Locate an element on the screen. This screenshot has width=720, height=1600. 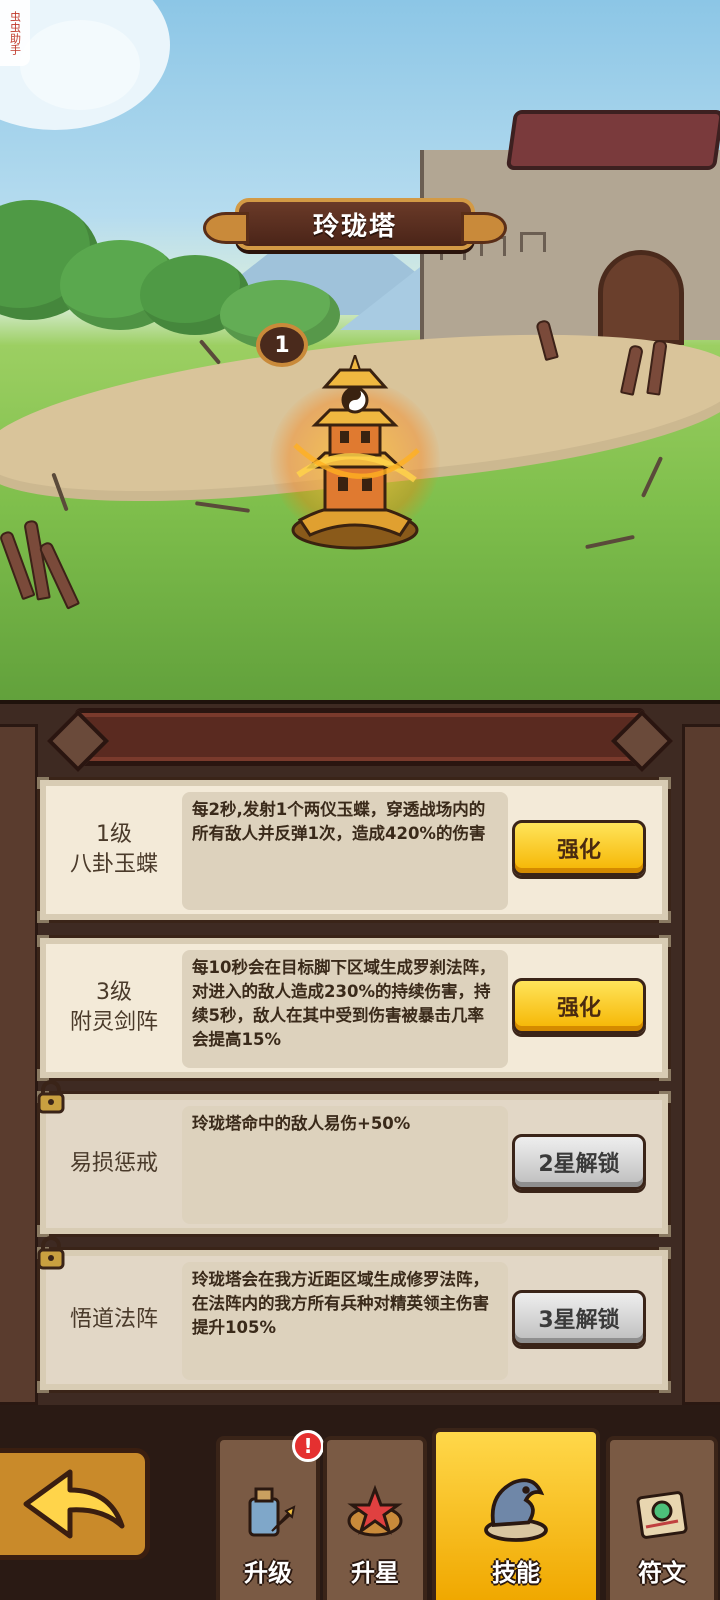
wall-crenel is located at coordinates (533, 242).